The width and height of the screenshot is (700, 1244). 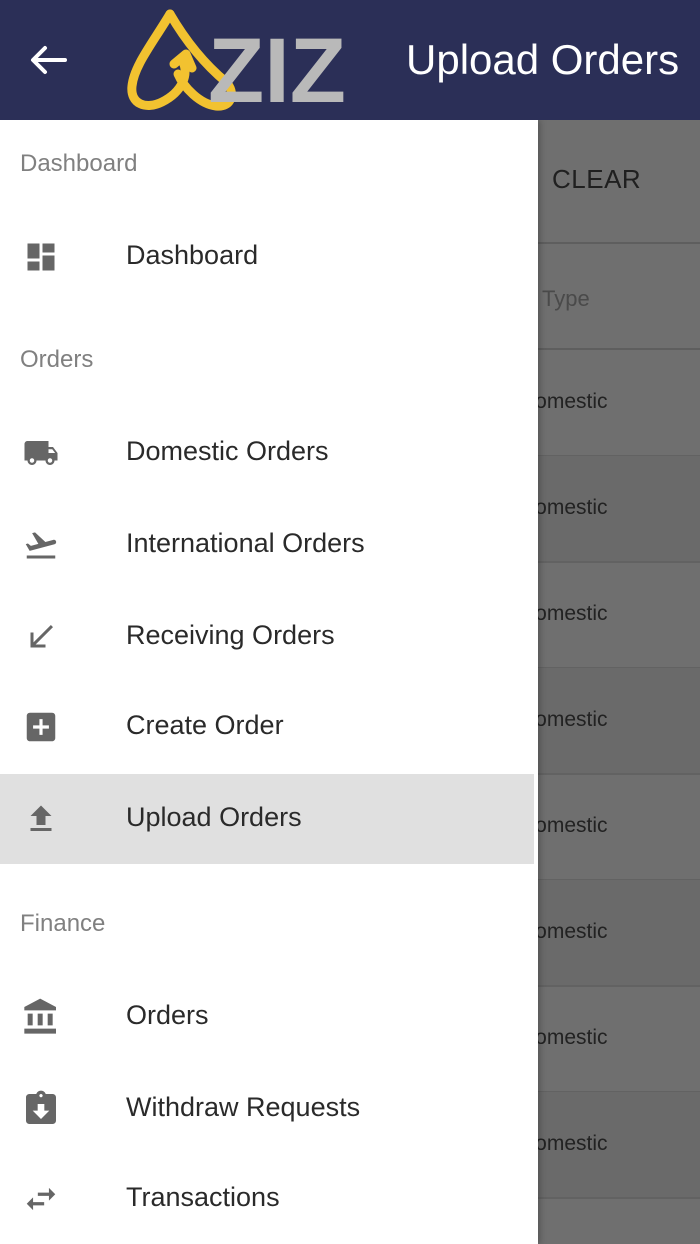 I want to click on flight-takeoff-icon, so click(x=41, y=545).